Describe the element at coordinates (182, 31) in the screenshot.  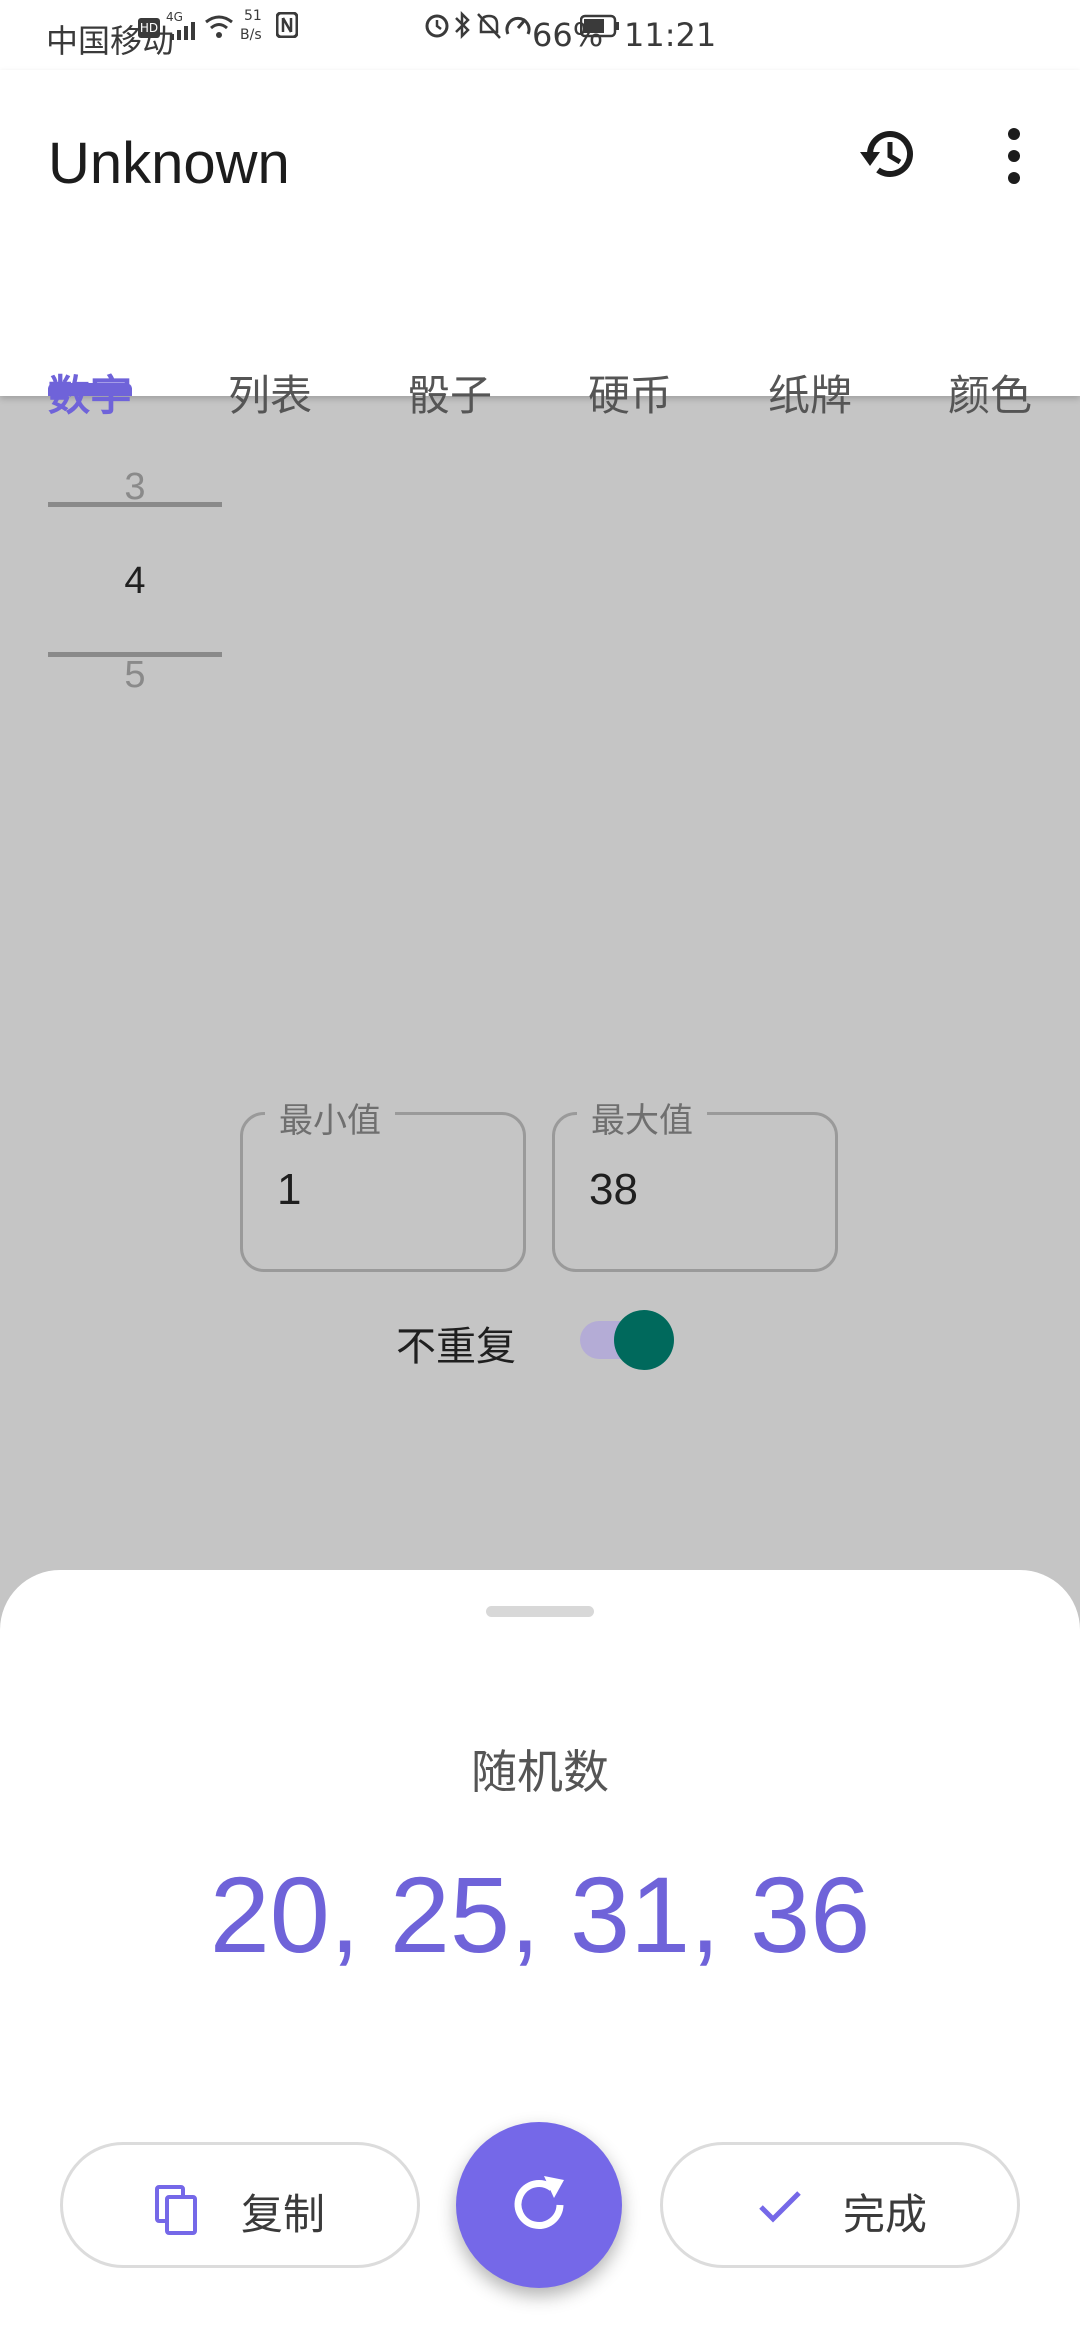
I see `signal-icon` at that location.